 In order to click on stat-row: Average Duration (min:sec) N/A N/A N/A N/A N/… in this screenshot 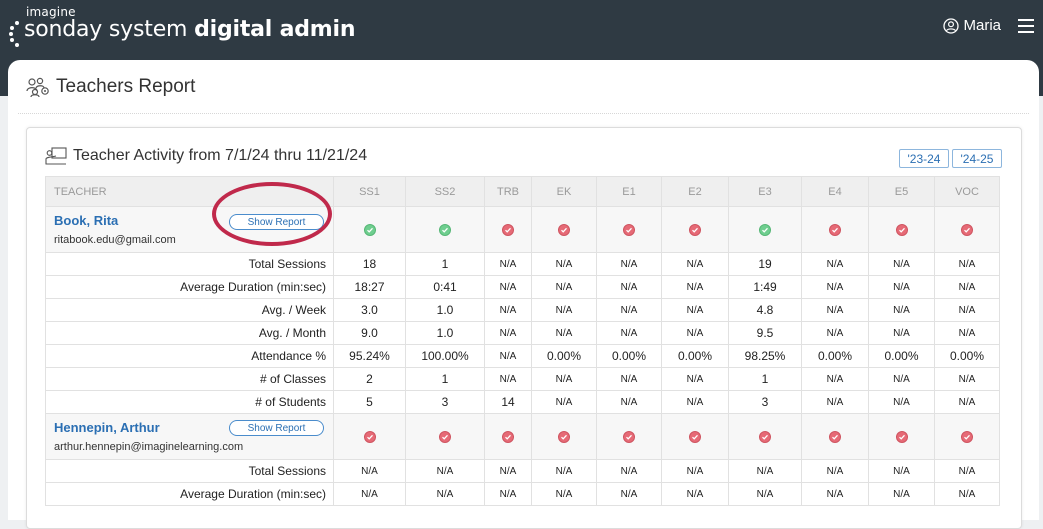, I will do `click(522, 494)`.